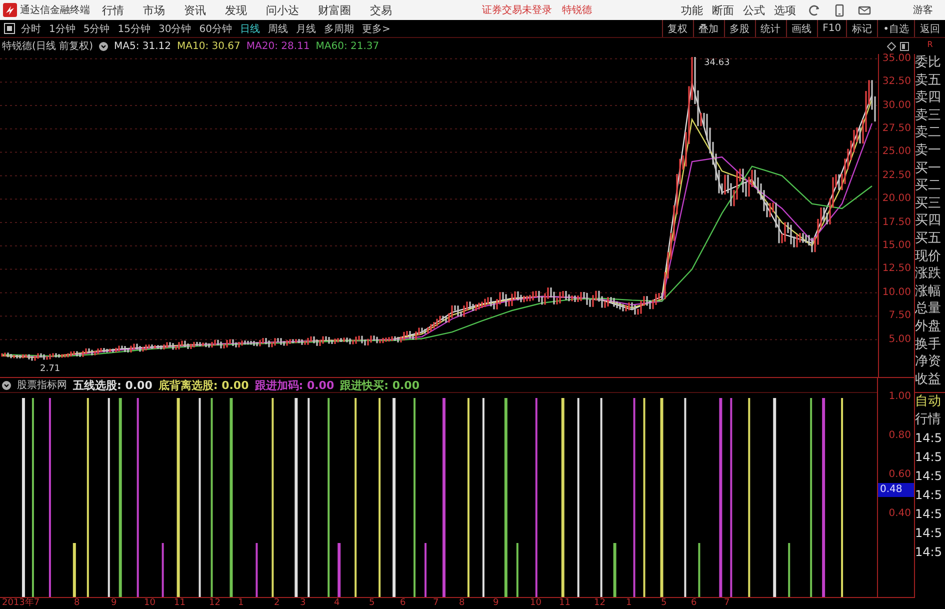 Image resolution: width=945 pixels, height=609 pixels. I want to click on axis-label: 27.50, so click(896, 129).